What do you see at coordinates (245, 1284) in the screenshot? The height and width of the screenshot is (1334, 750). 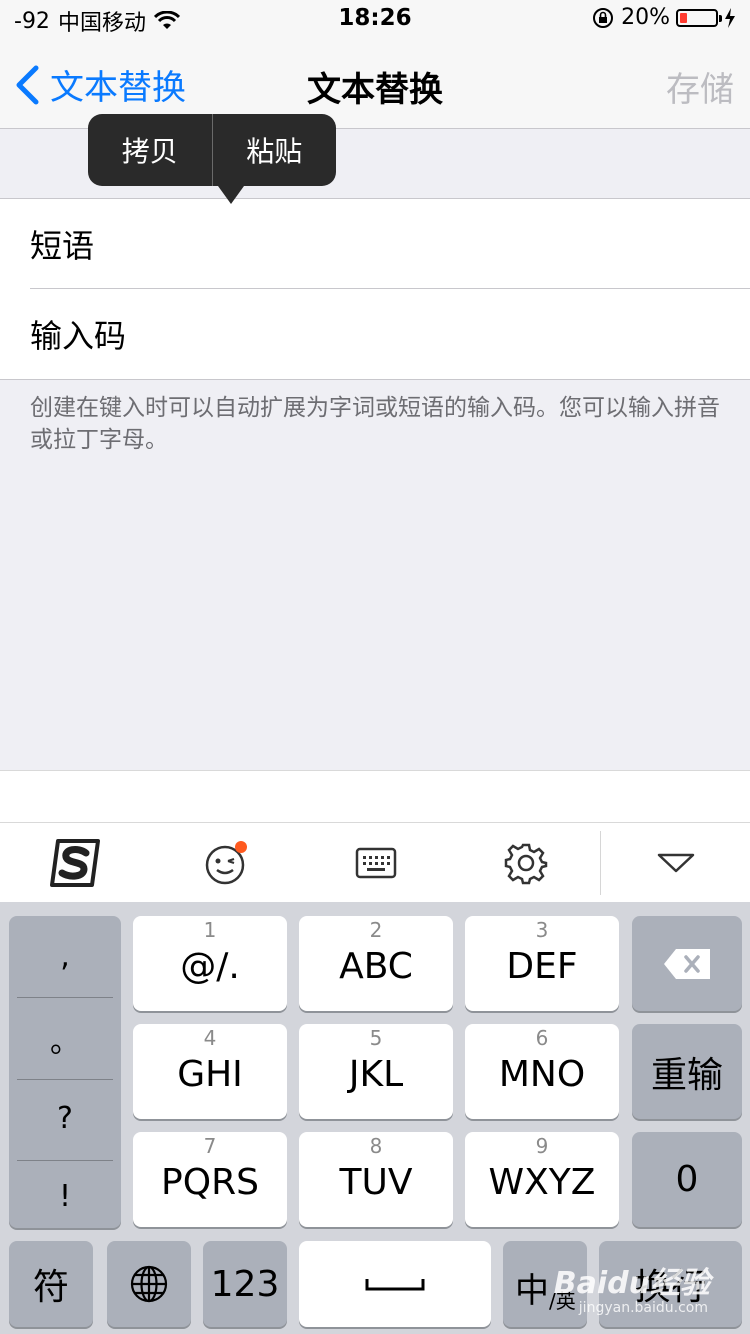 I see `numbers-key: 123` at bounding box center [245, 1284].